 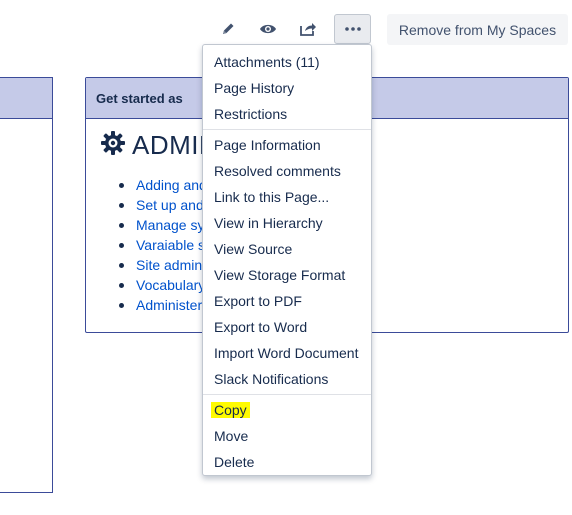 What do you see at coordinates (287, 88) in the screenshot?
I see `menu-item-page-history: Page History` at bounding box center [287, 88].